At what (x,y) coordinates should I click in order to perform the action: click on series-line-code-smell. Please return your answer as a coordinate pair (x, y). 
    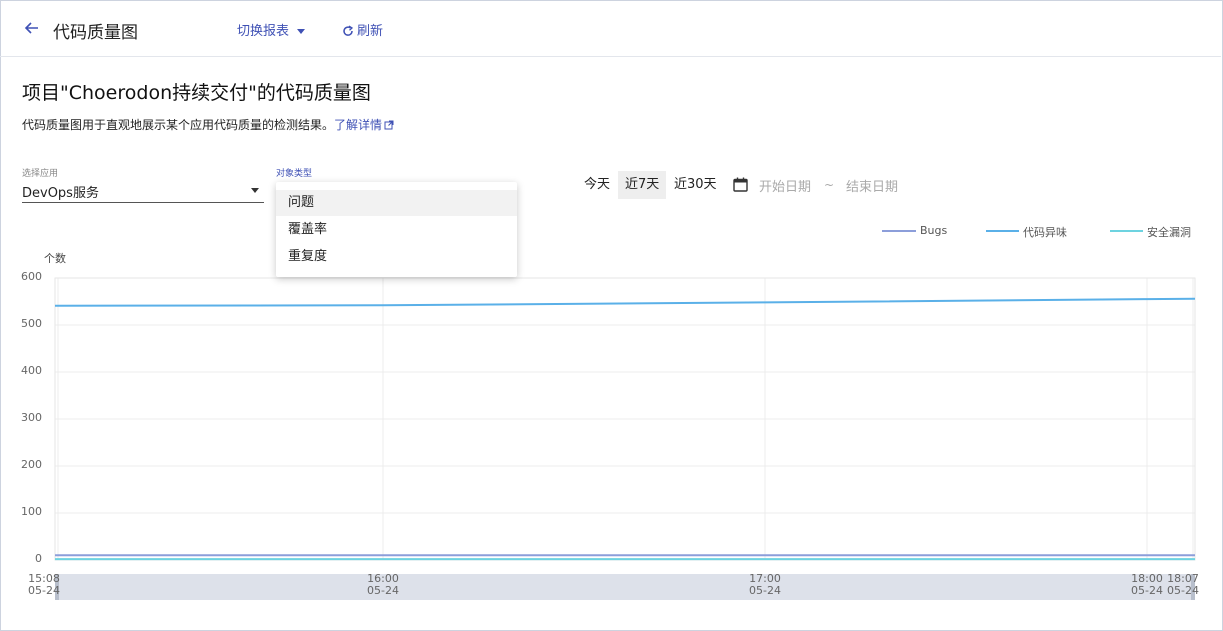
    Looking at the image, I should click on (625, 302).